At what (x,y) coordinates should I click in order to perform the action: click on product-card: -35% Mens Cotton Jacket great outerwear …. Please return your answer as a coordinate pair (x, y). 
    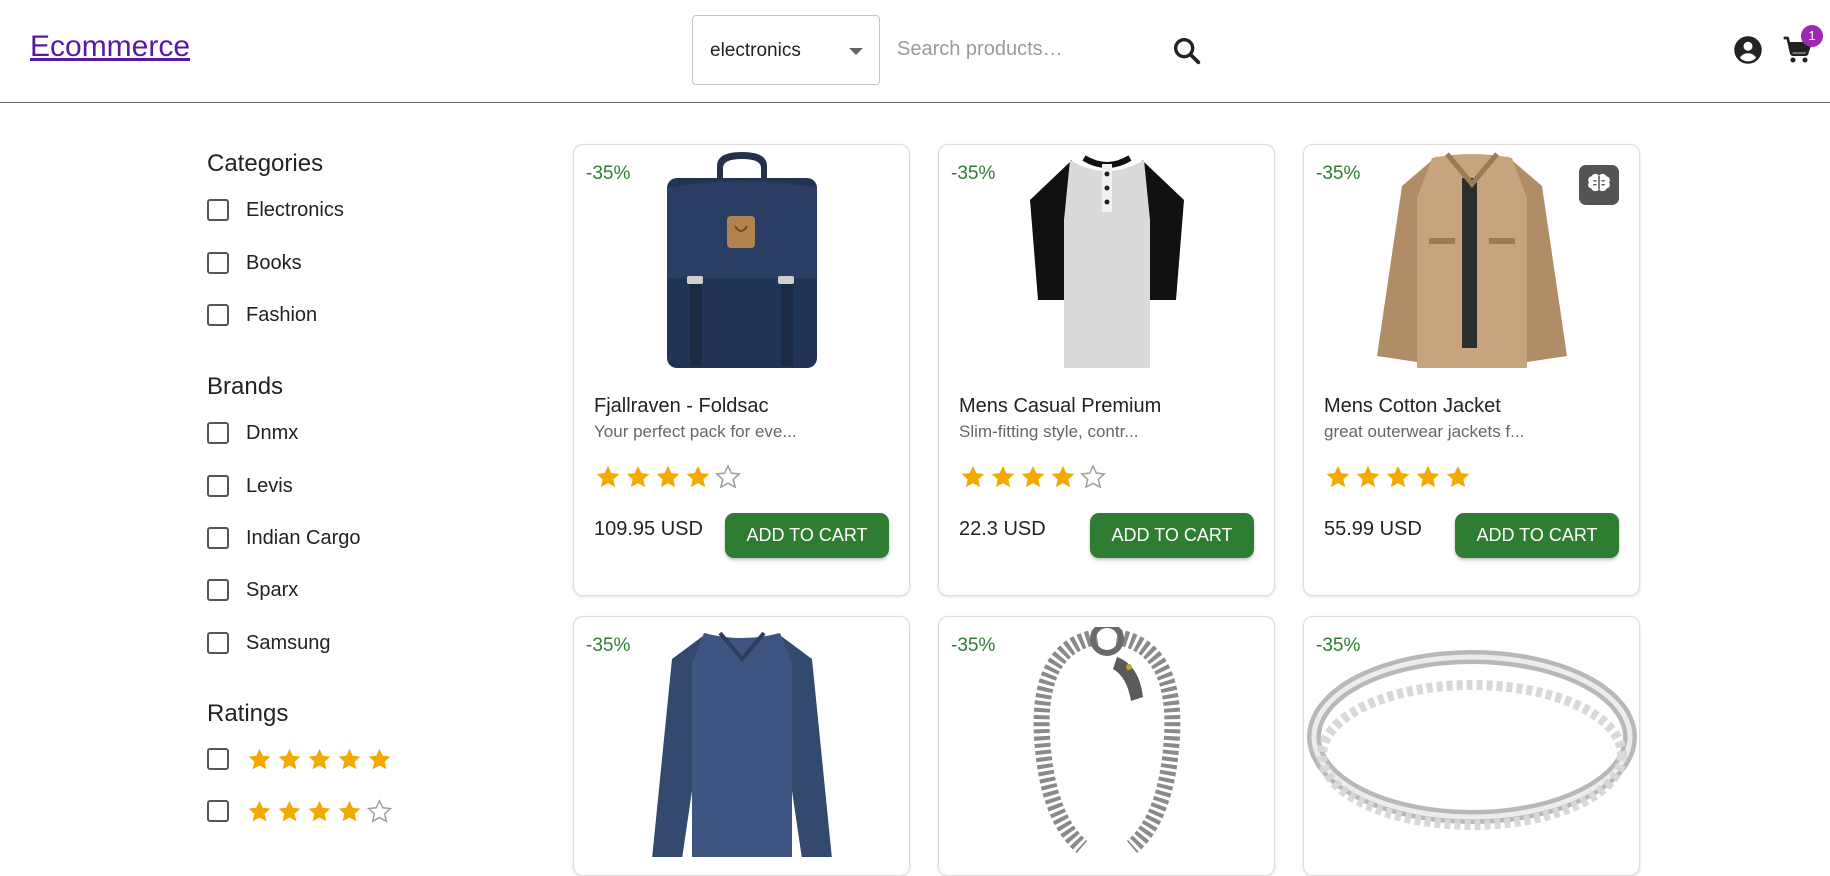
    Looking at the image, I should click on (1471, 370).